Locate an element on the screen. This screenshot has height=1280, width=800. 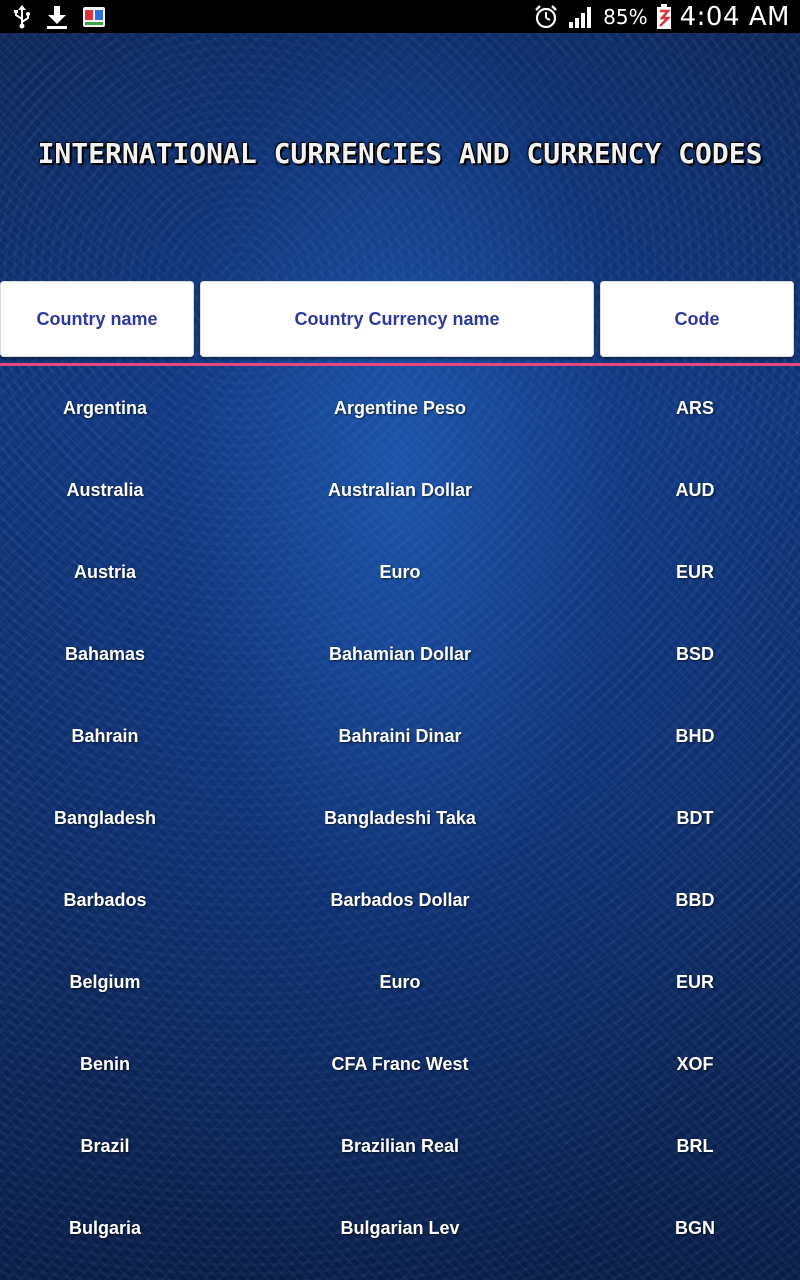
country-cell: Benin is located at coordinates (104, 1063).